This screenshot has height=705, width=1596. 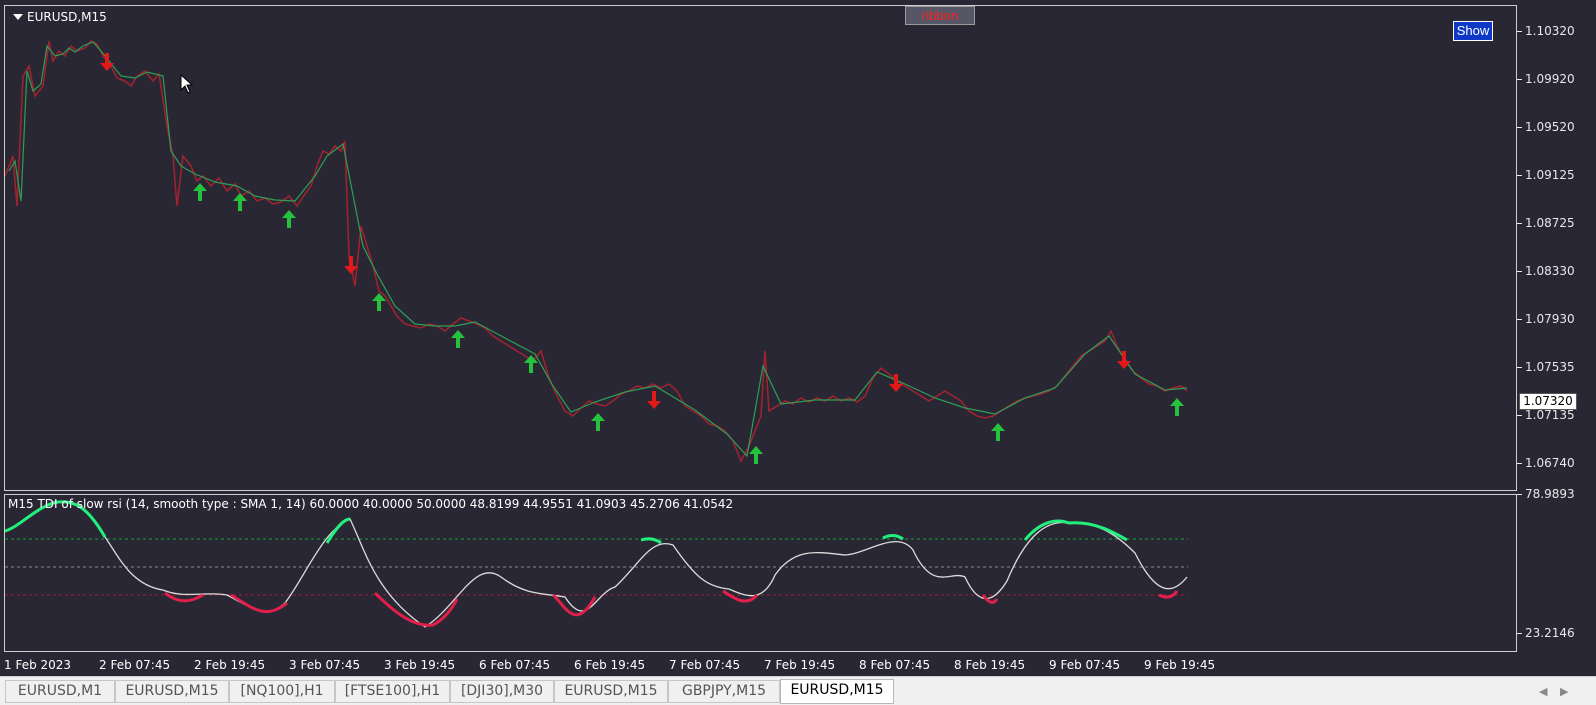 I want to click on time-tick: 7 Feb 19:45, so click(x=800, y=665).